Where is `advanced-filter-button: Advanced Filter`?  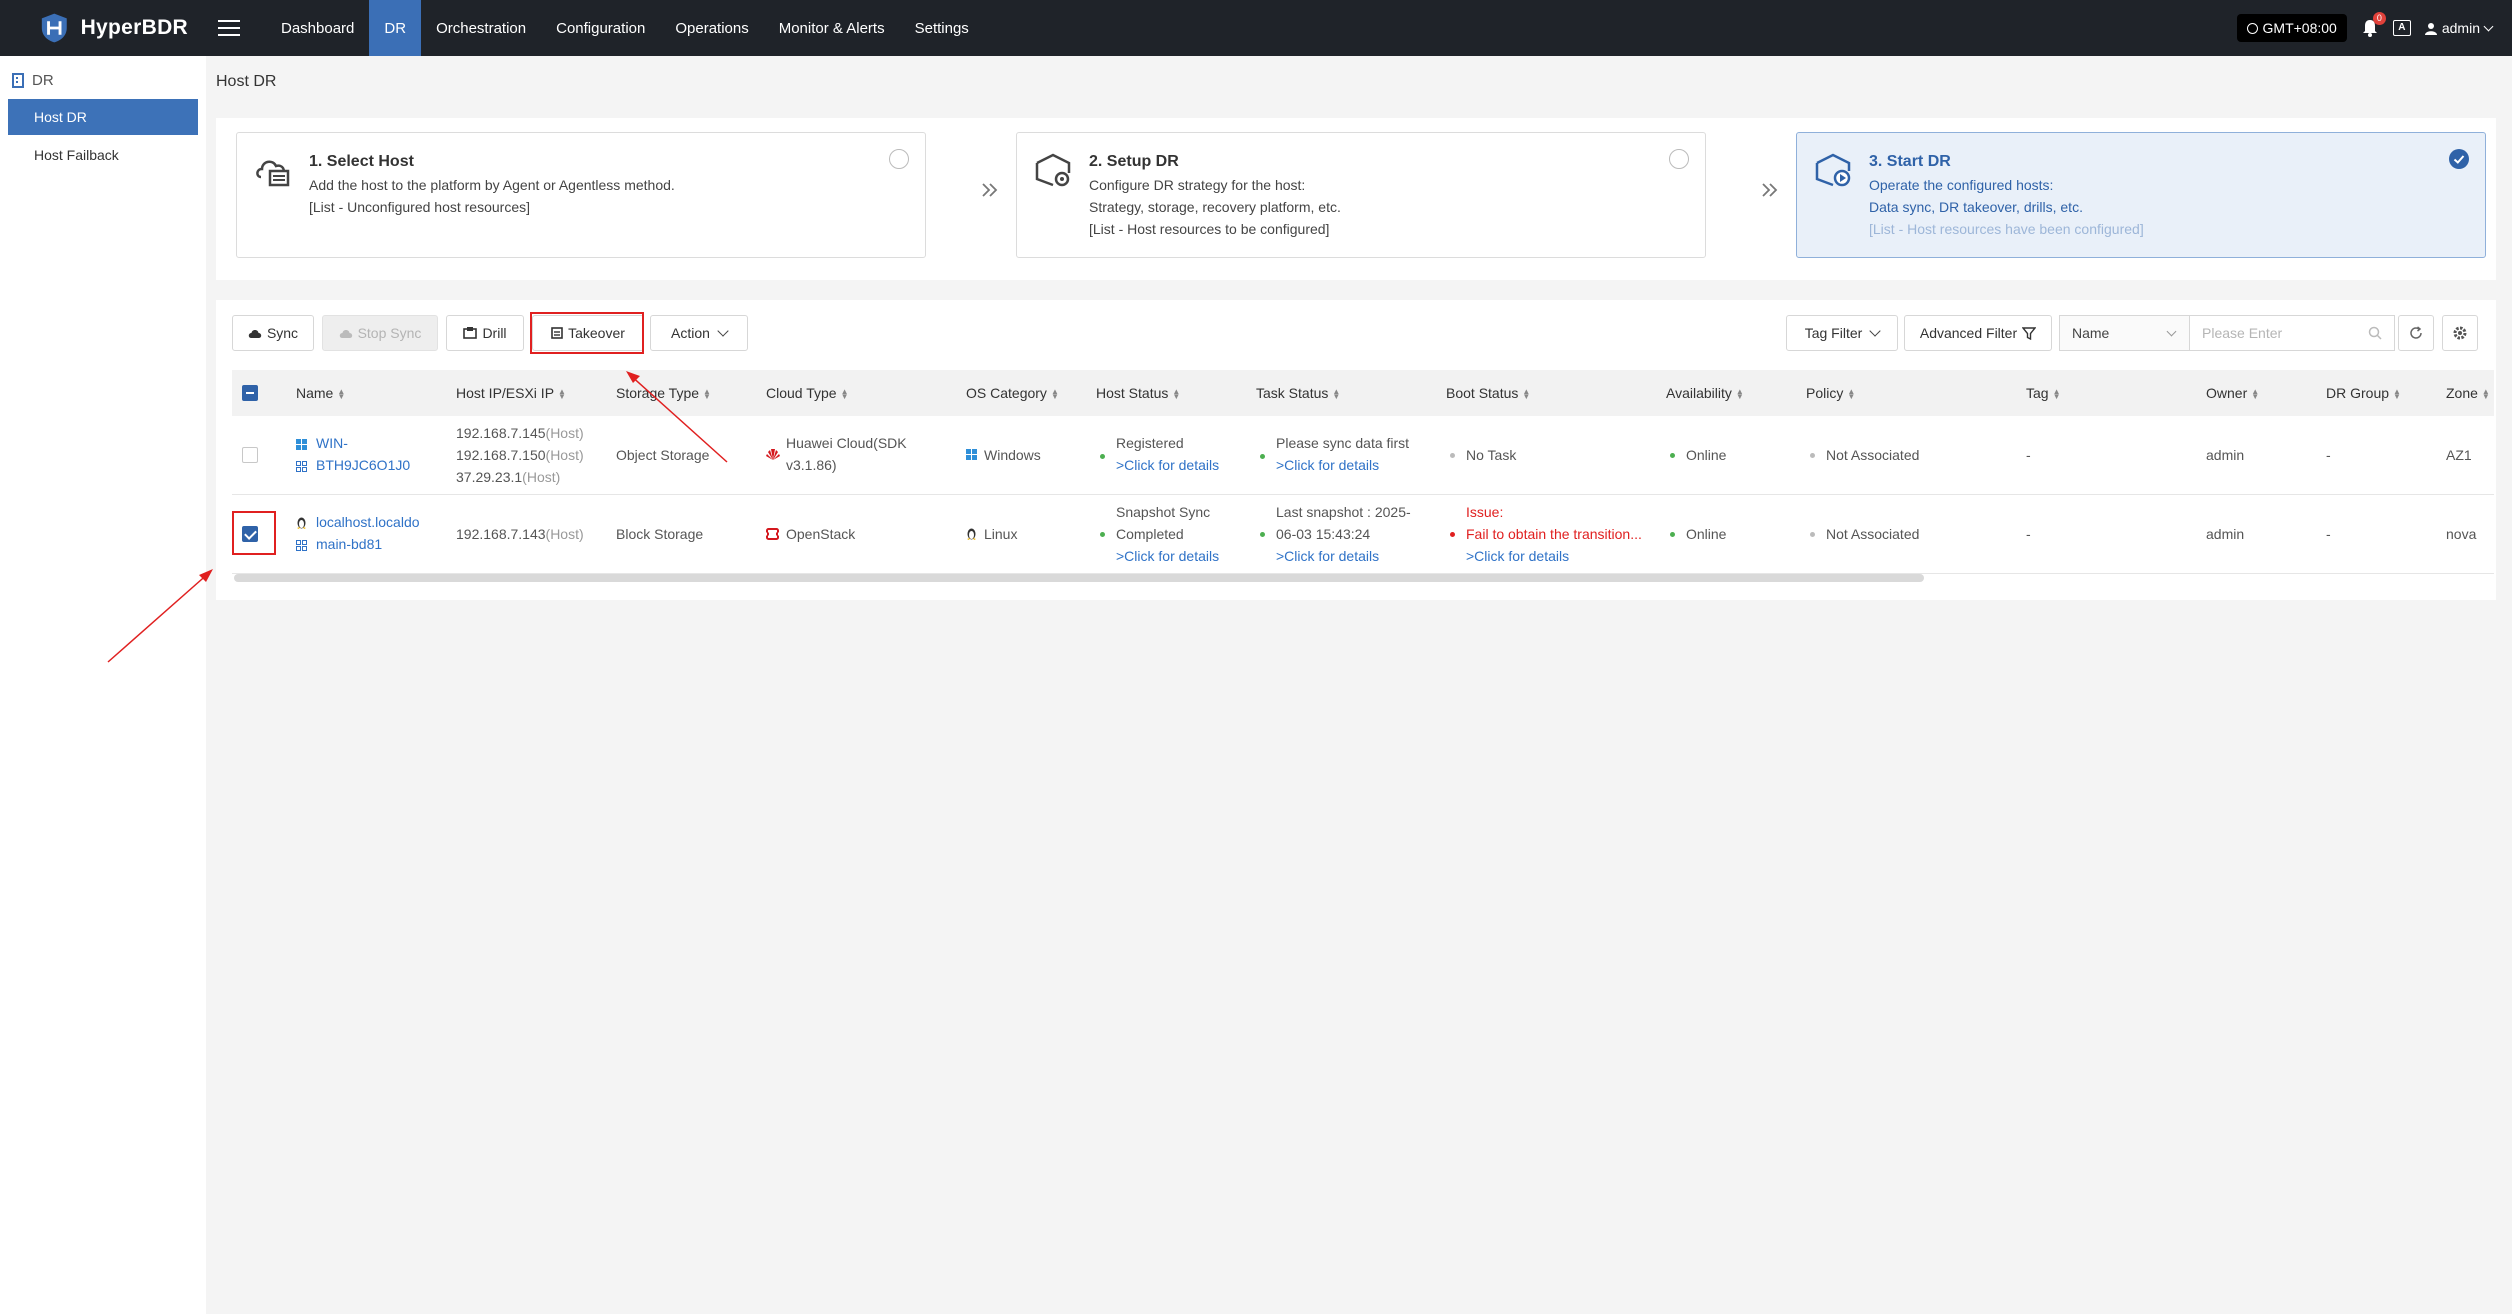
advanced-filter-button: Advanced Filter is located at coordinates (1978, 333).